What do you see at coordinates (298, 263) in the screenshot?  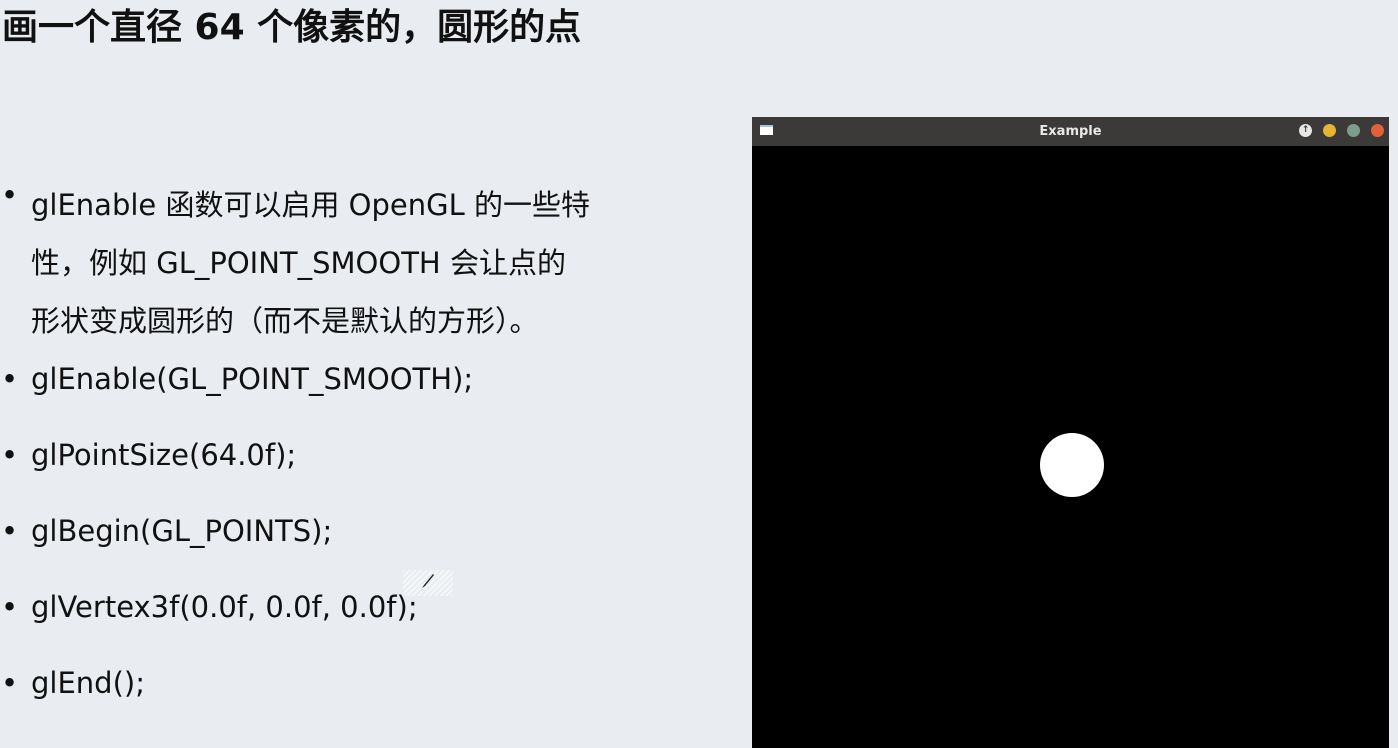 I see `intro-line: 性，例如 GL_POINT_SMOOTH 会让点的` at bounding box center [298, 263].